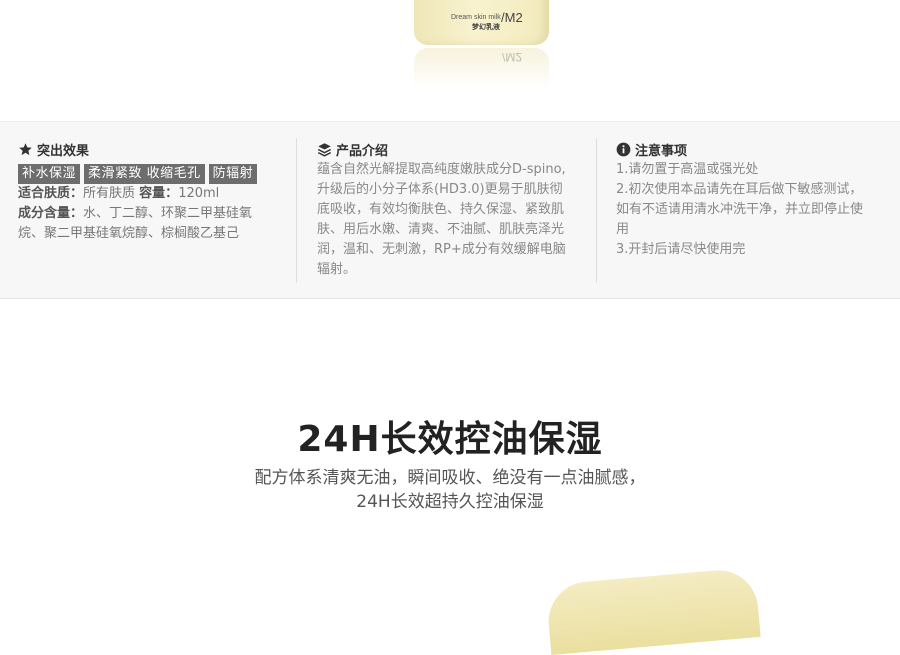 This screenshot has height=655, width=900. What do you see at coordinates (687, 169) in the screenshot?
I see `notes-line: 1.请勿置于高温或强光处` at bounding box center [687, 169].